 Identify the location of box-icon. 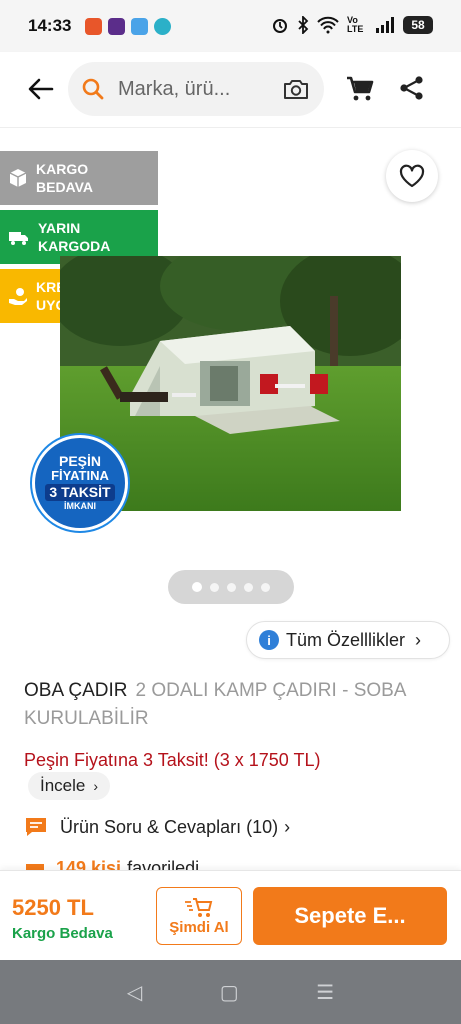
(18, 178).